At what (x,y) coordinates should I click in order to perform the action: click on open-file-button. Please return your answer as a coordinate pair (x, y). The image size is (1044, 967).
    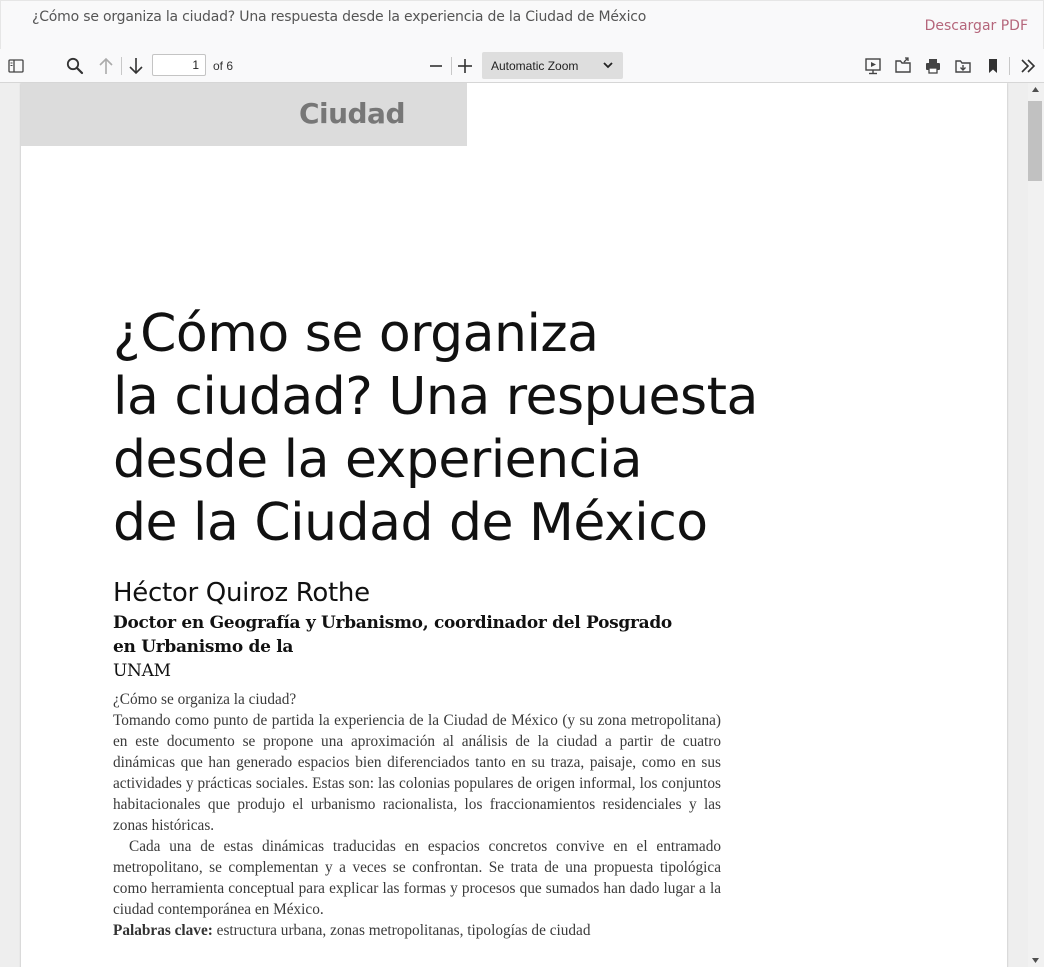
    Looking at the image, I should click on (903, 66).